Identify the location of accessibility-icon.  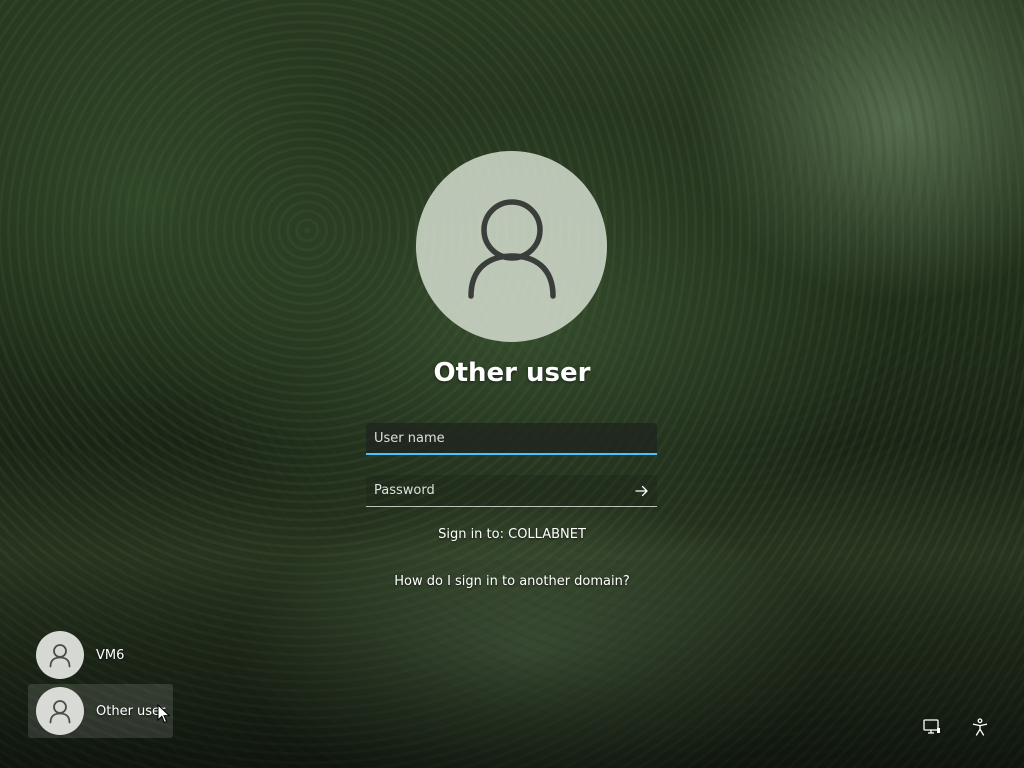
(980, 727).